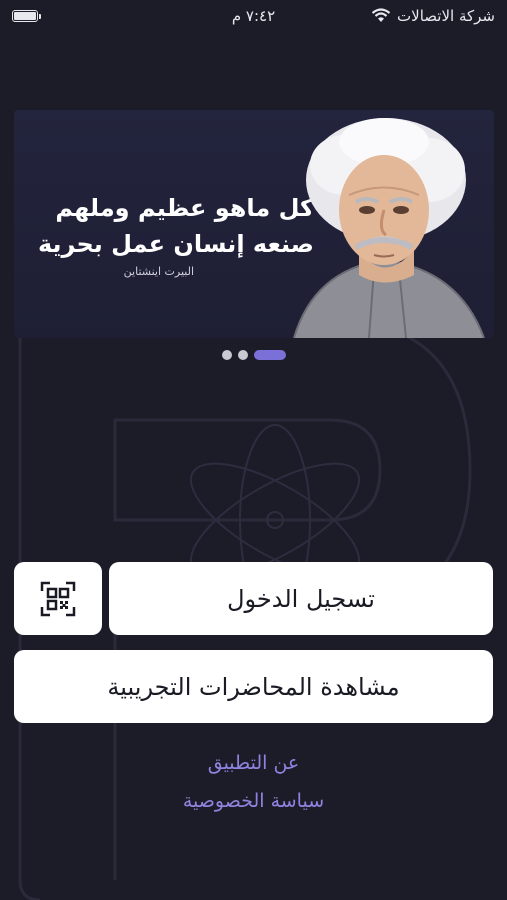 Image resolution: width=507 pixels, height=900 pixels. What do you see at coordinates (158, 271) in the screenshot?
I see `banner-author: البيرت اينشتاين` at bounding box center [158, 271].